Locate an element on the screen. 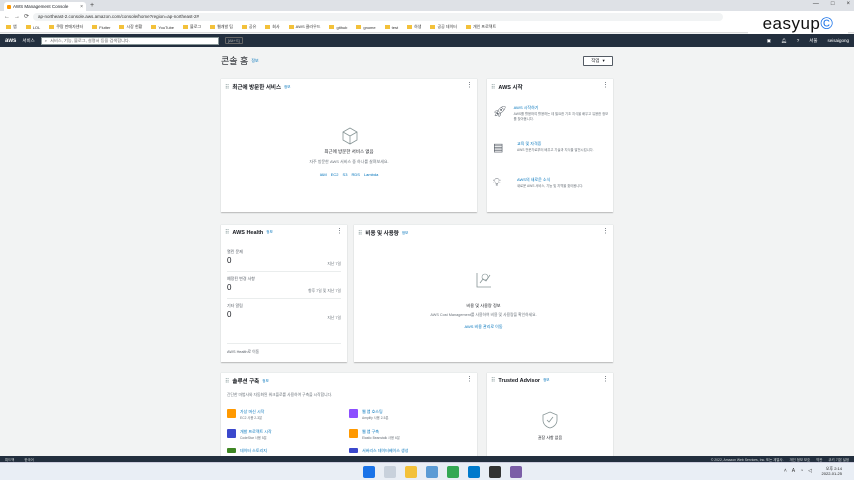 Image resolution: width=854 pixels, height=480 pixels. bookmark-item: 쿠팡 판매자센터 is located at coordinates (66, 27).